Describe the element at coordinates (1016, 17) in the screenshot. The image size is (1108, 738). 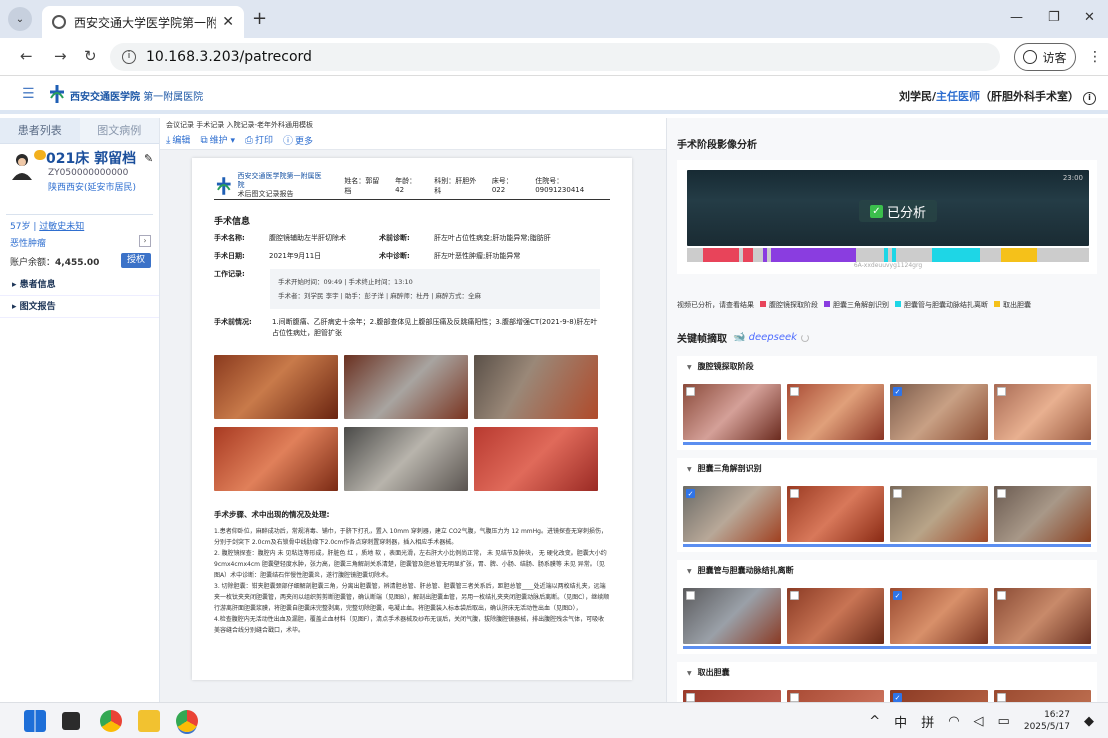
I see `minimize-icon: —` at that location.